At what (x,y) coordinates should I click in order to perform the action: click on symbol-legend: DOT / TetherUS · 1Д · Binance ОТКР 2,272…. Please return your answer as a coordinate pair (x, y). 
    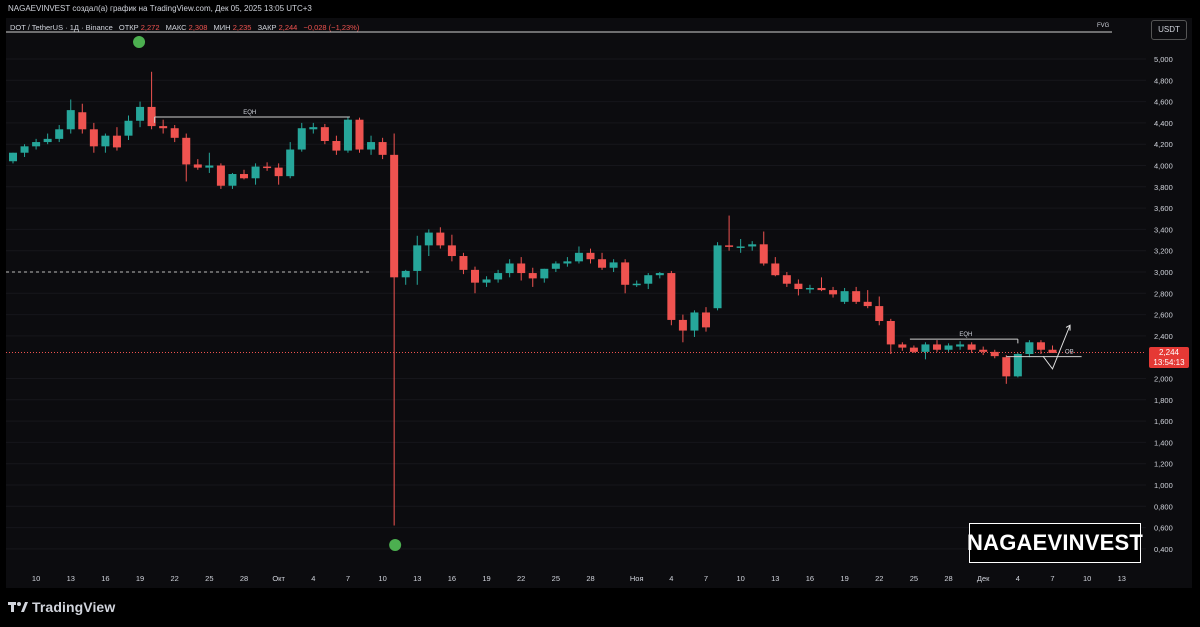
    Looking at the image, I should click on (185, 27).